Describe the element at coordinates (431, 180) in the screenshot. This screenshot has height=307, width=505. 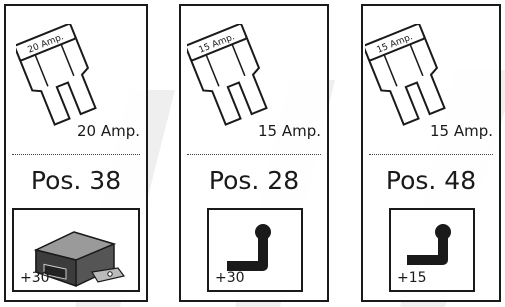
I see `position-label: Pos. 48` at that location.